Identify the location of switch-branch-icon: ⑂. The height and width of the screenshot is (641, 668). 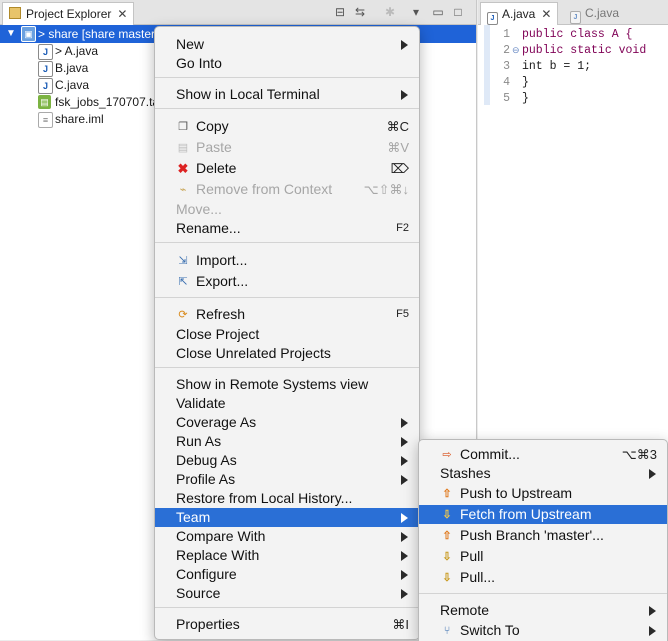
(447, 631).